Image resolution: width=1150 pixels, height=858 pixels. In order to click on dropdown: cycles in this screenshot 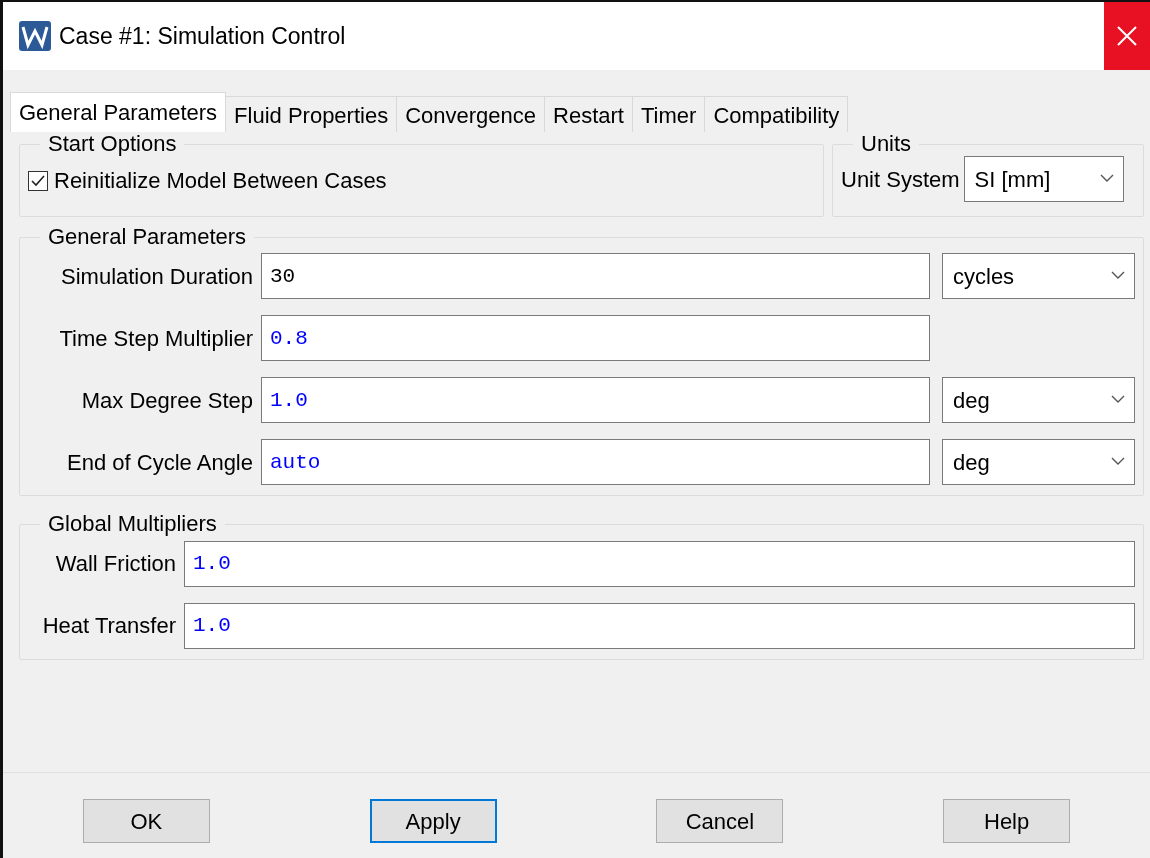, I will do `click(1038, 276)`.